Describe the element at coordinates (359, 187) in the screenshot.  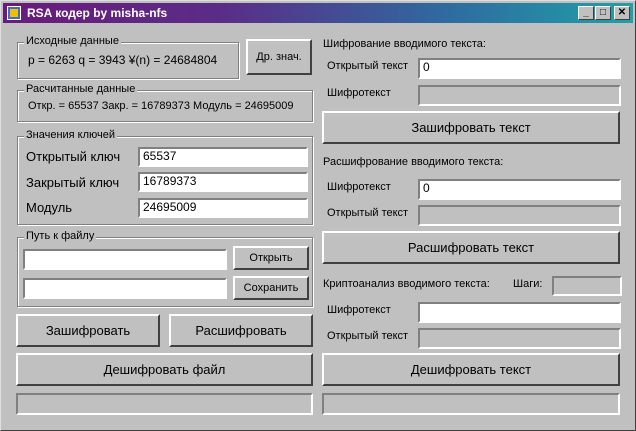
I see `decrypt-cipher-label: Шифротекст` at that location.